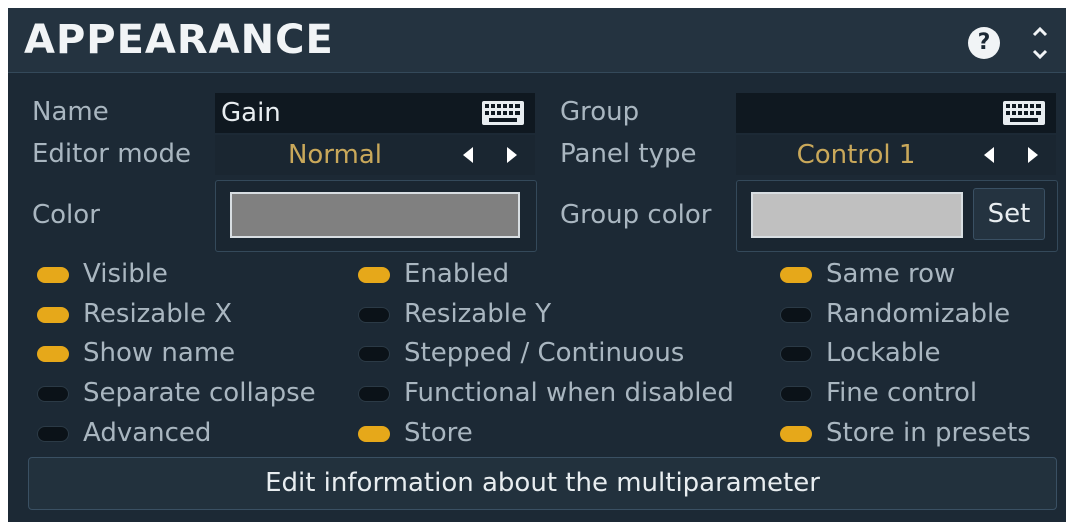  Describe the element at coordinates (53, 394) in the screenshot. I see `separate-collapse-toggle` at that location.